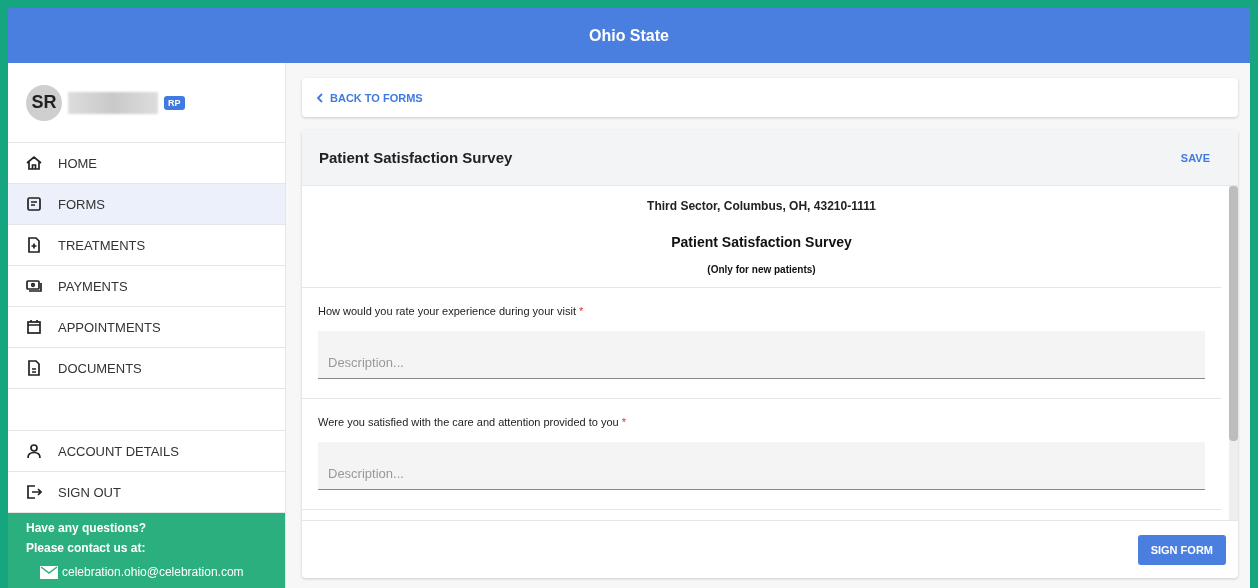 The height and width of the screenshot is (588, 1258). What do you see at coordinates (34, 204) in the screenshot?
I see `form-icon` at bounding box center [34, 204].